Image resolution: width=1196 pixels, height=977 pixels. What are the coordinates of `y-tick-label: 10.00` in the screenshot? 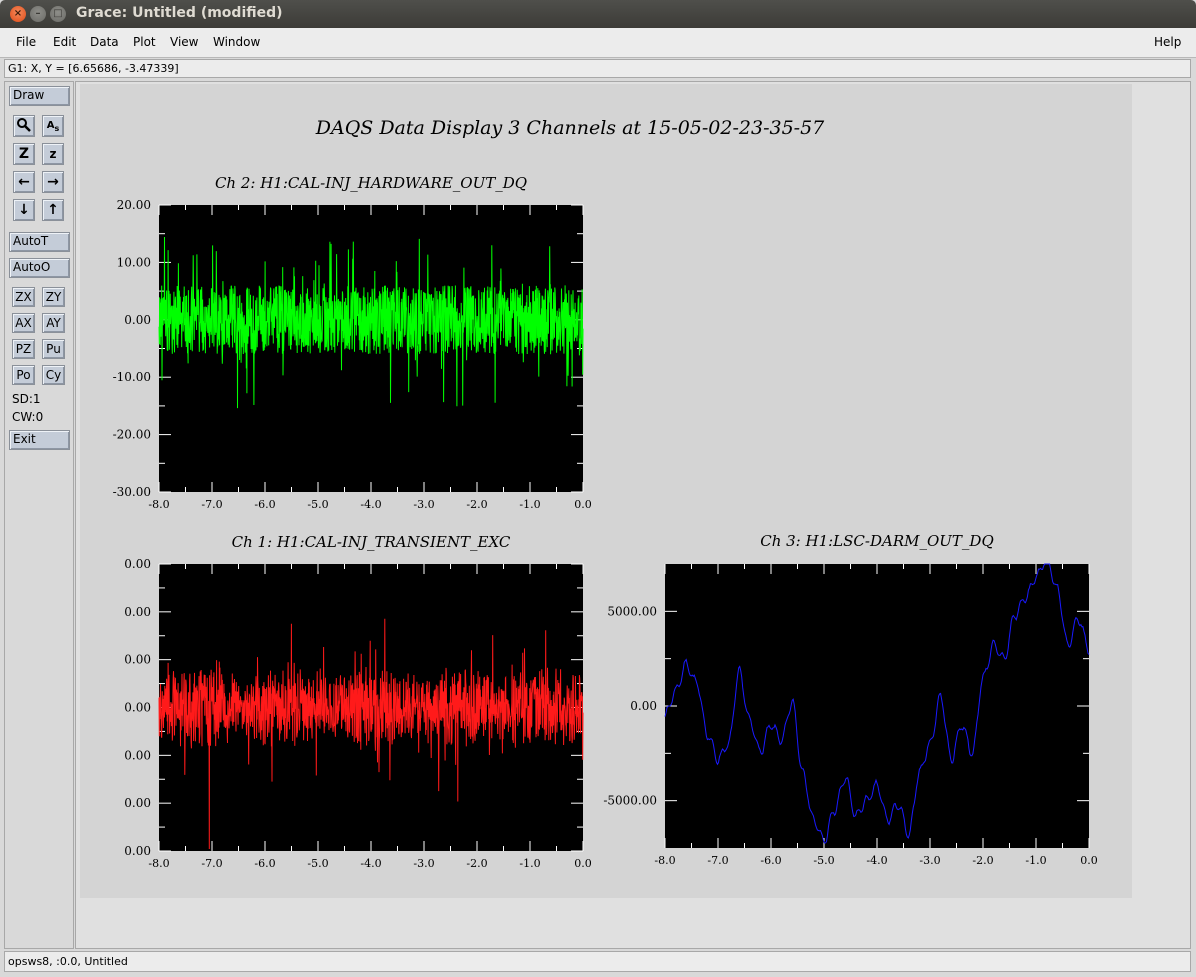 It's located at (134, 262).